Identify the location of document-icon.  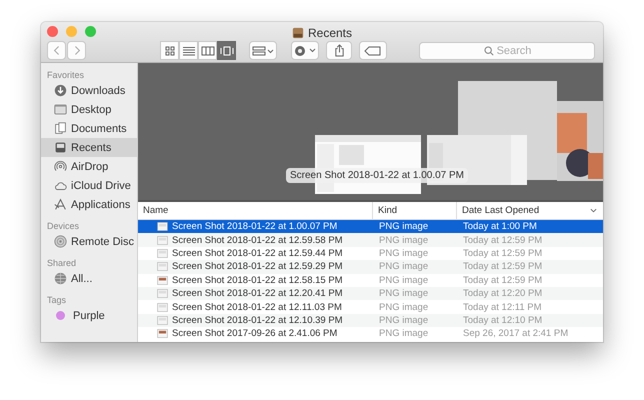
(60, 128).